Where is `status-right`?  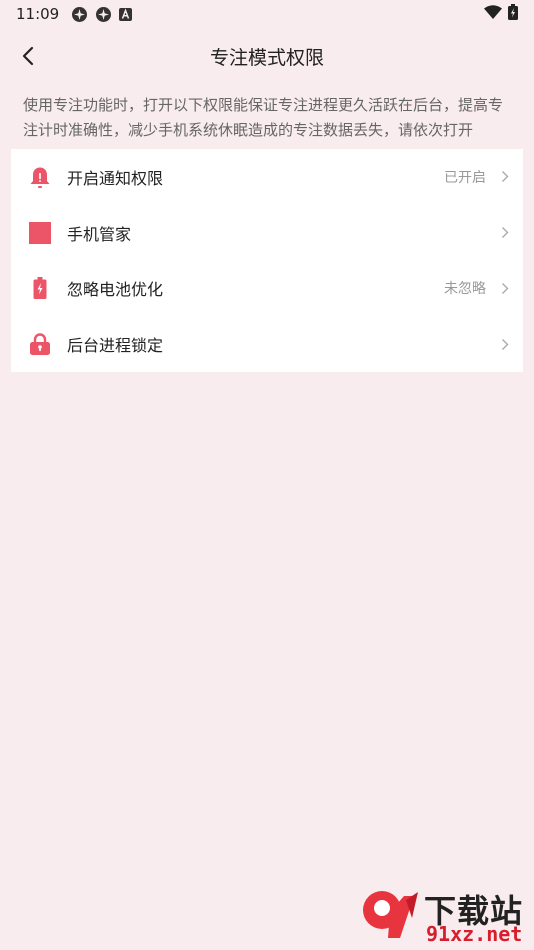 status-right is located at coordinates (501, 14).